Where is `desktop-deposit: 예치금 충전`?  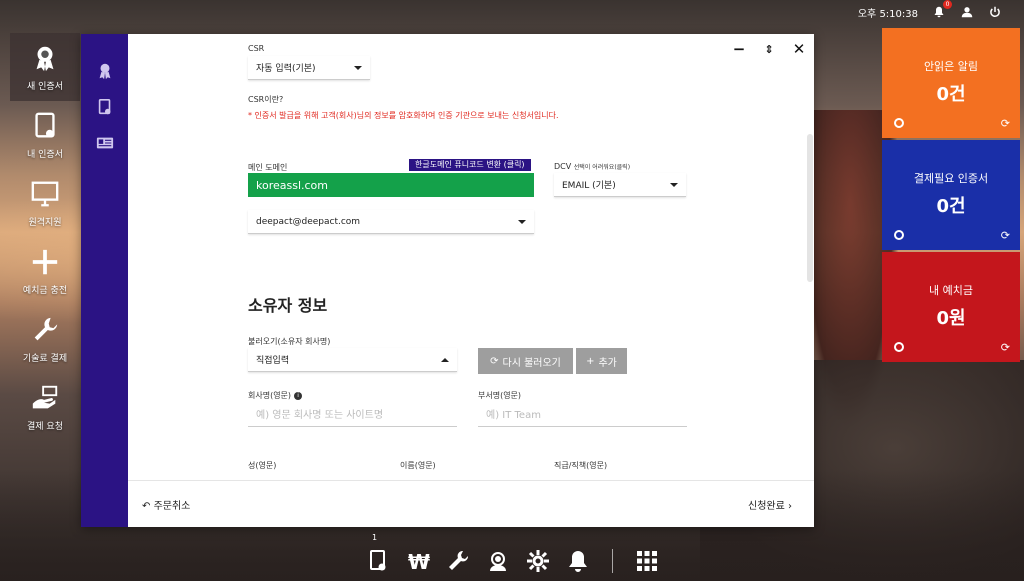
desktop-deposit: 예치금 충전 is located at coordinates (45, 271).